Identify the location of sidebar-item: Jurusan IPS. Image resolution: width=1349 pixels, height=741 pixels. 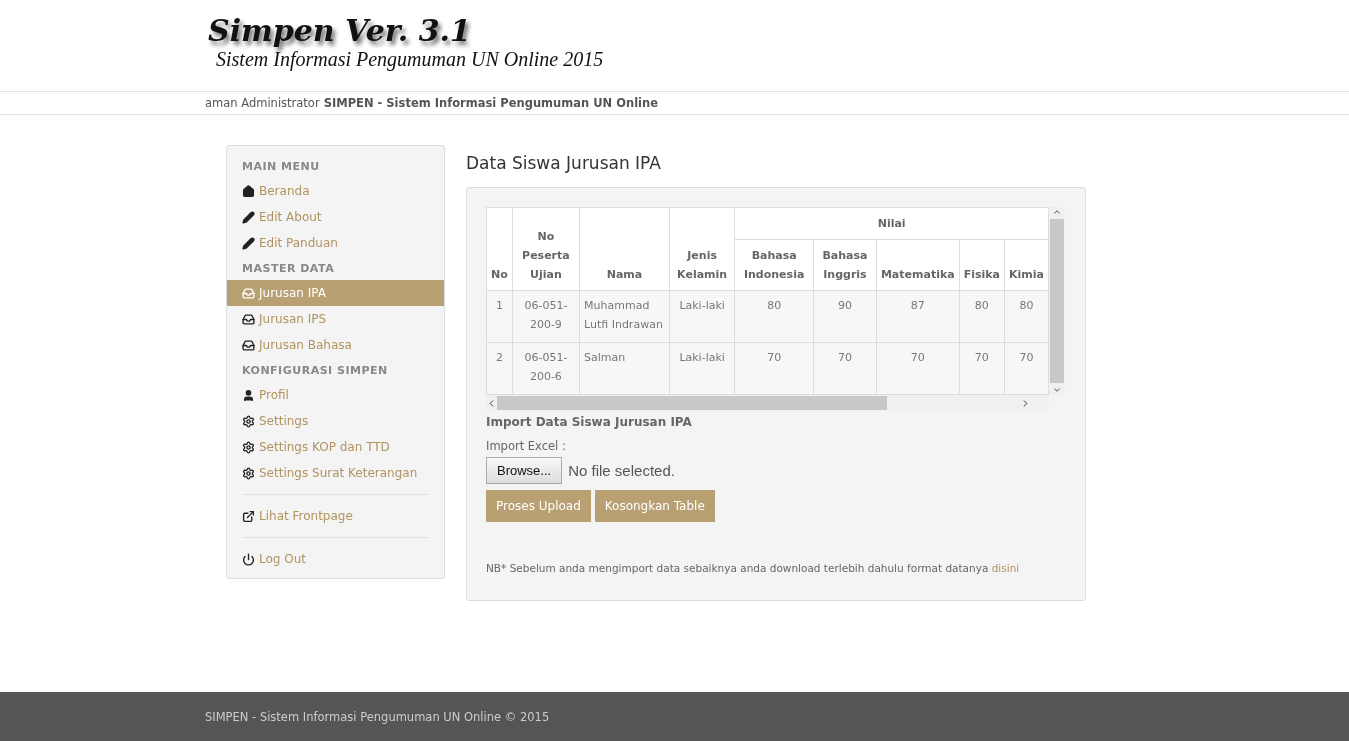
(335, 319).